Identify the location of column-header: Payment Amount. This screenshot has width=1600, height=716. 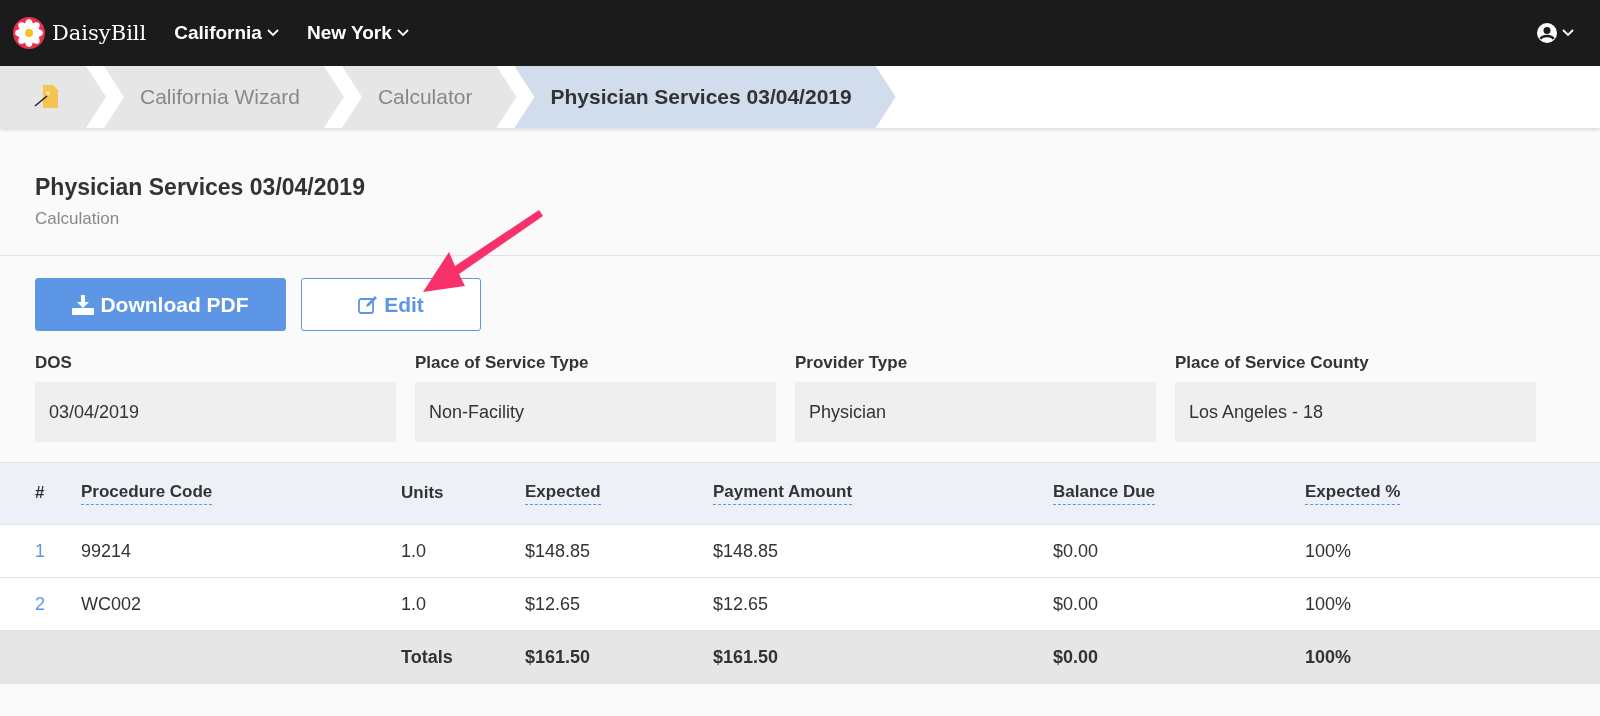
(783, 493).